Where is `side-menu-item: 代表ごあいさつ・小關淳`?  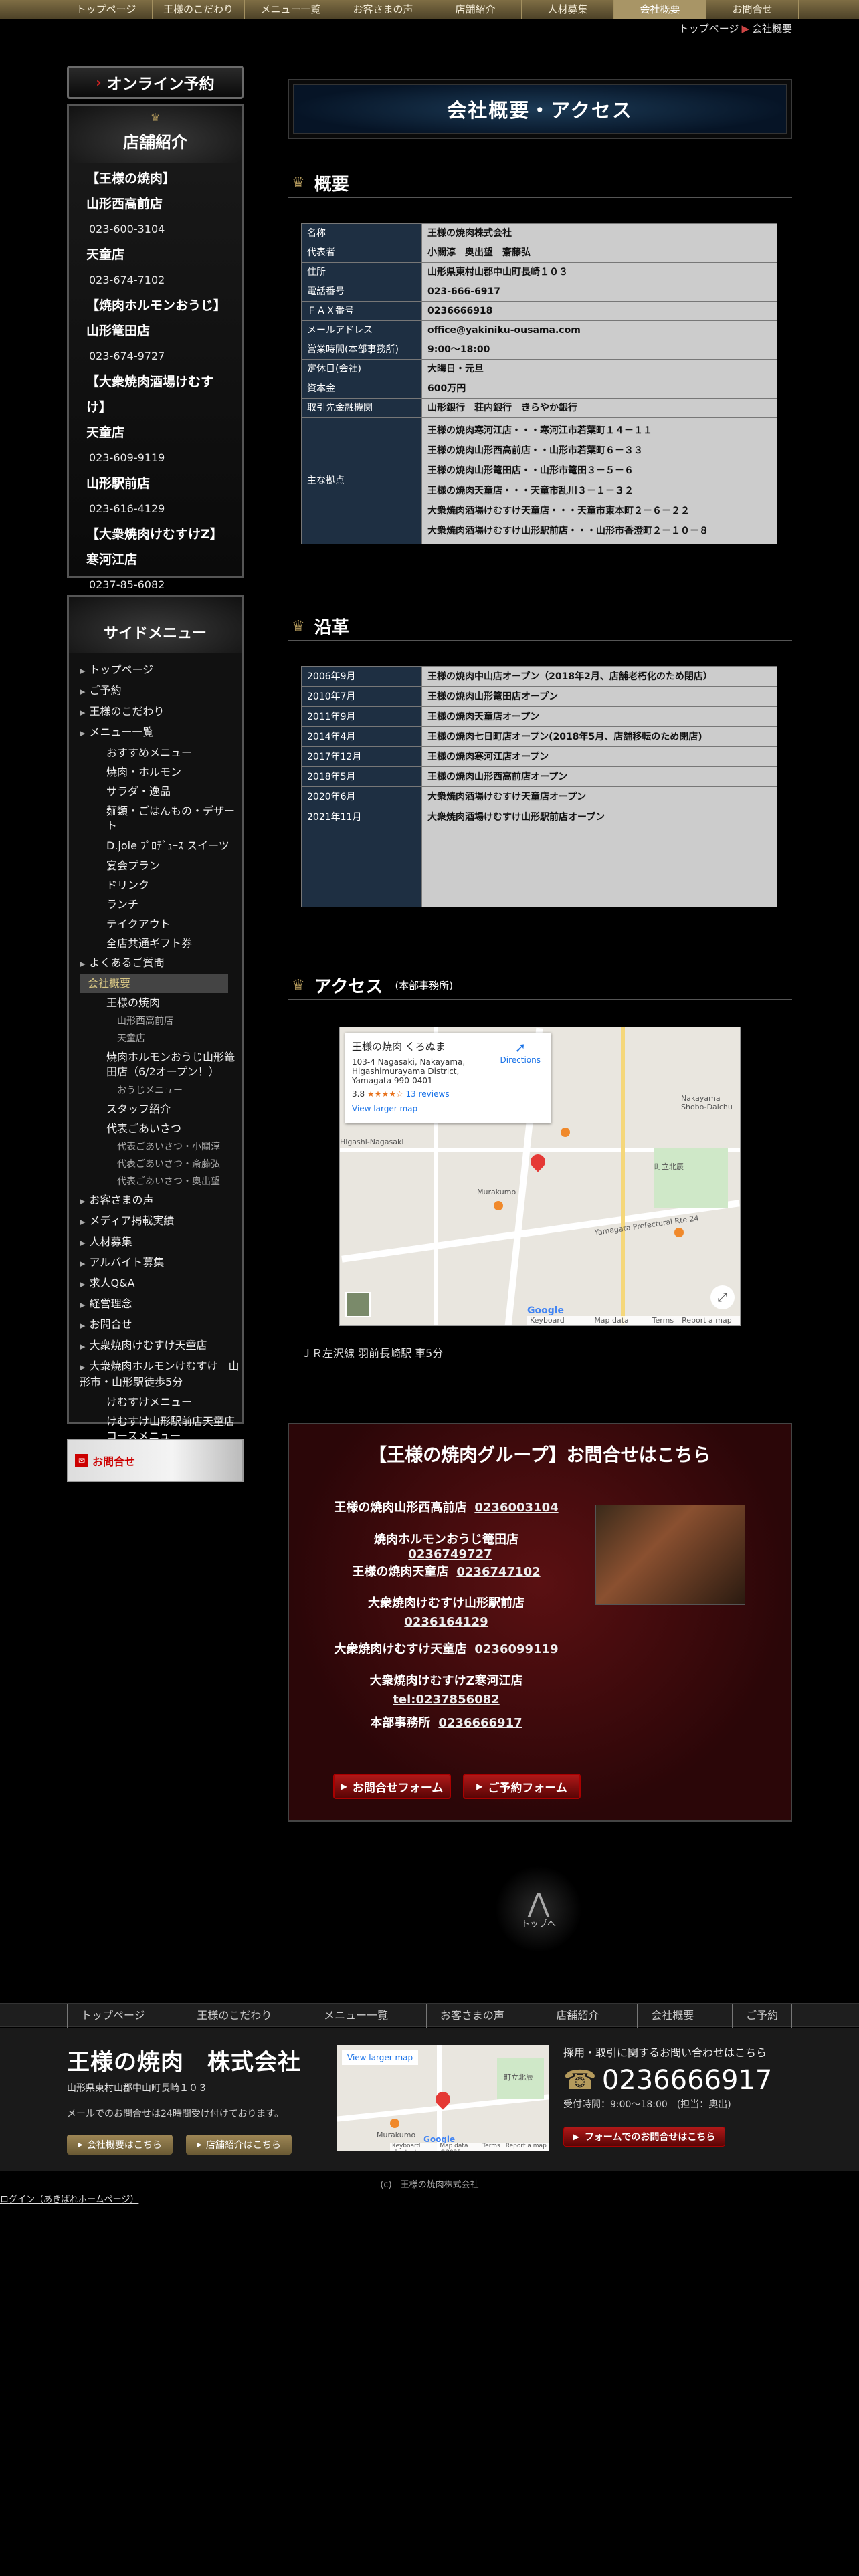
side-menu-item: 代表ごあいさつ・小關淳 is located at coordinates (161, 1147).